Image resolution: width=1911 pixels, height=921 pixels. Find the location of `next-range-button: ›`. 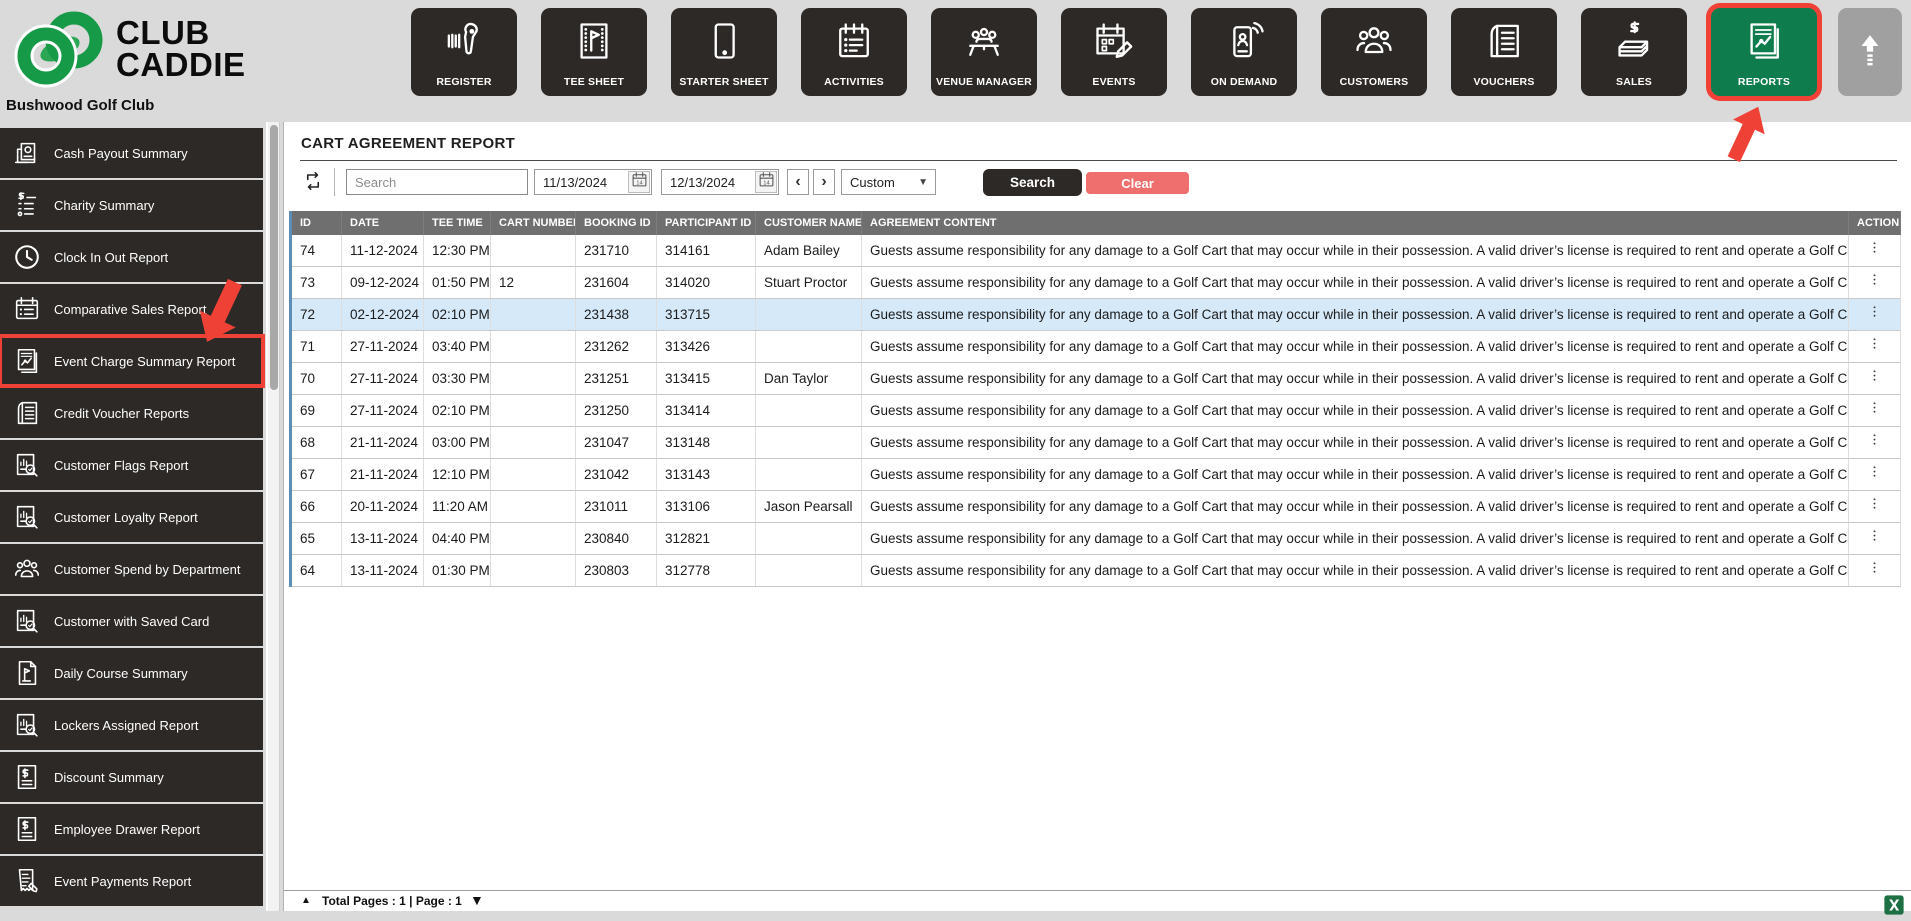

next-range-button: › is located at coordinates (824, 182).